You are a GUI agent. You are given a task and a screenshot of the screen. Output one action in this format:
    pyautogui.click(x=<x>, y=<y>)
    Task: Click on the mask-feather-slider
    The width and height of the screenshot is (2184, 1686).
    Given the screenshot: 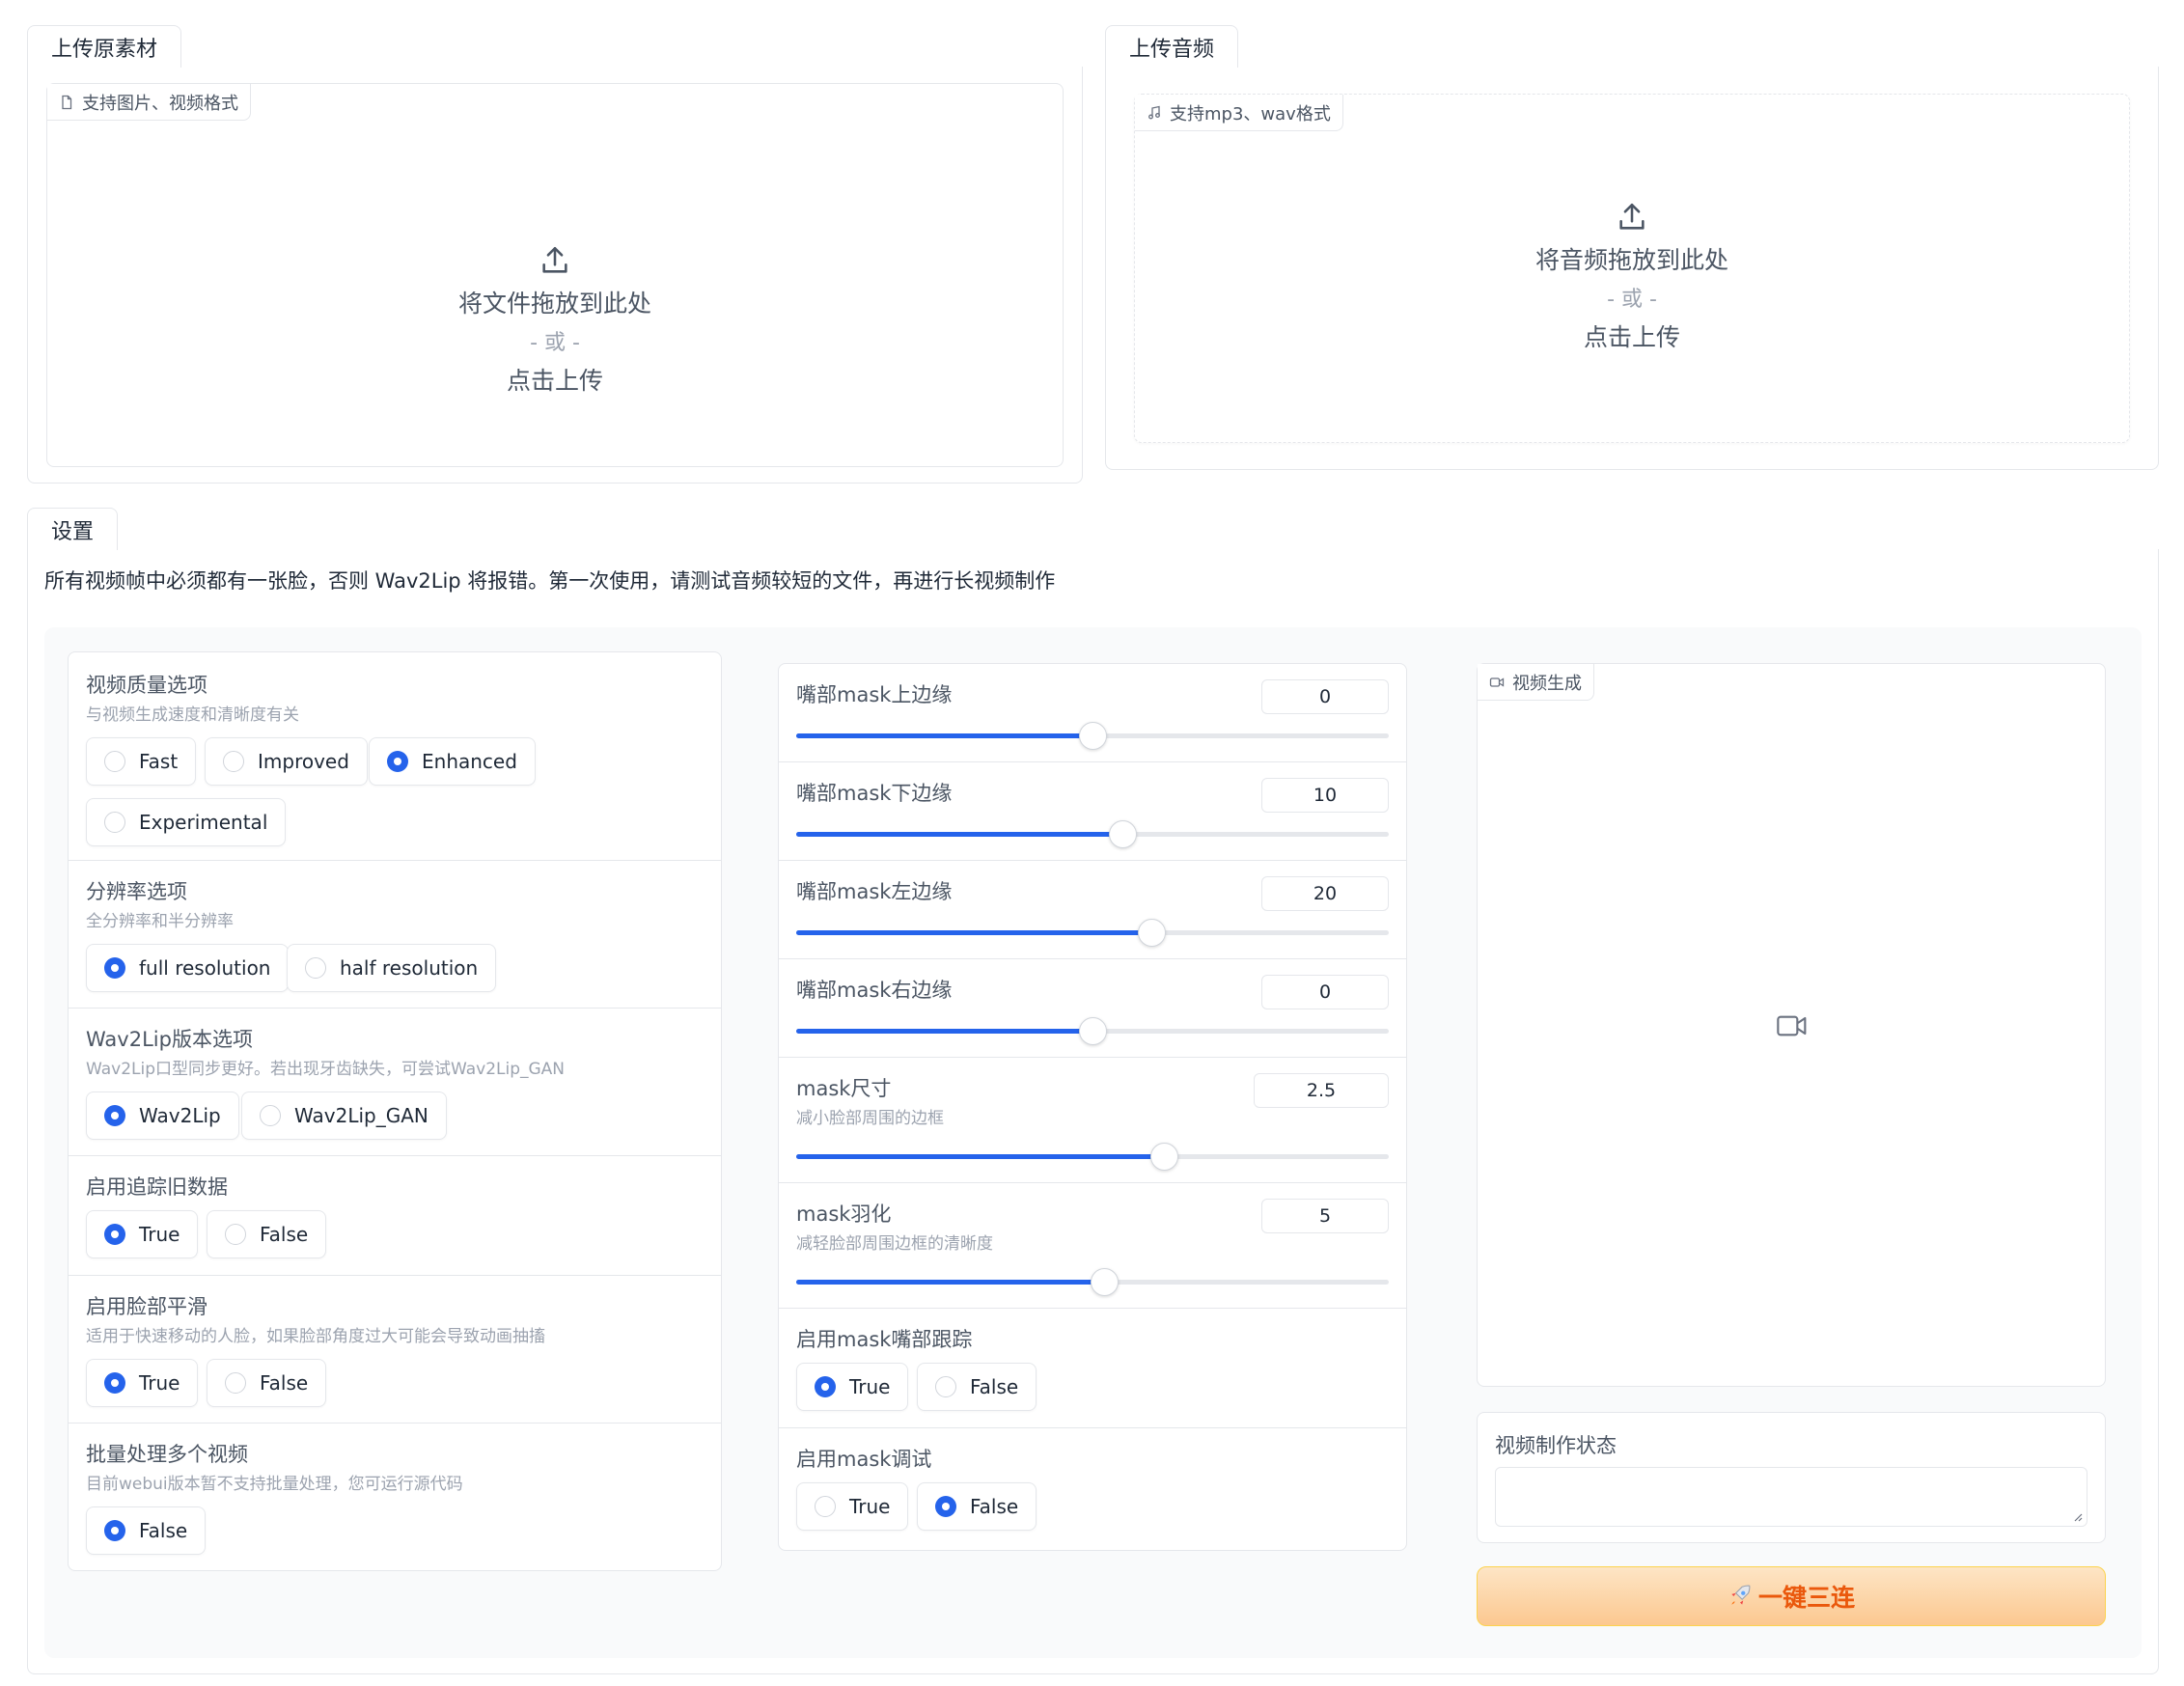 What is the action you would take?
    pyautogui.click(x=1093, y=1282)
    